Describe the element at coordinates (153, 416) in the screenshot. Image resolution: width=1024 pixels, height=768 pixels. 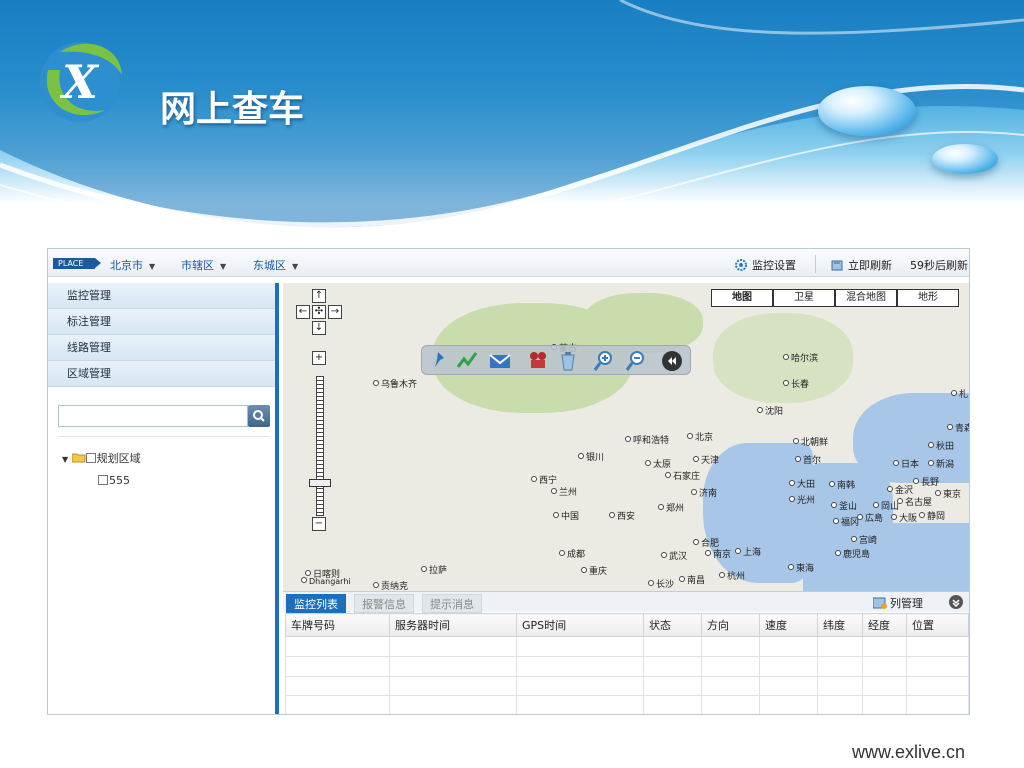
I see `search-input` at that location.